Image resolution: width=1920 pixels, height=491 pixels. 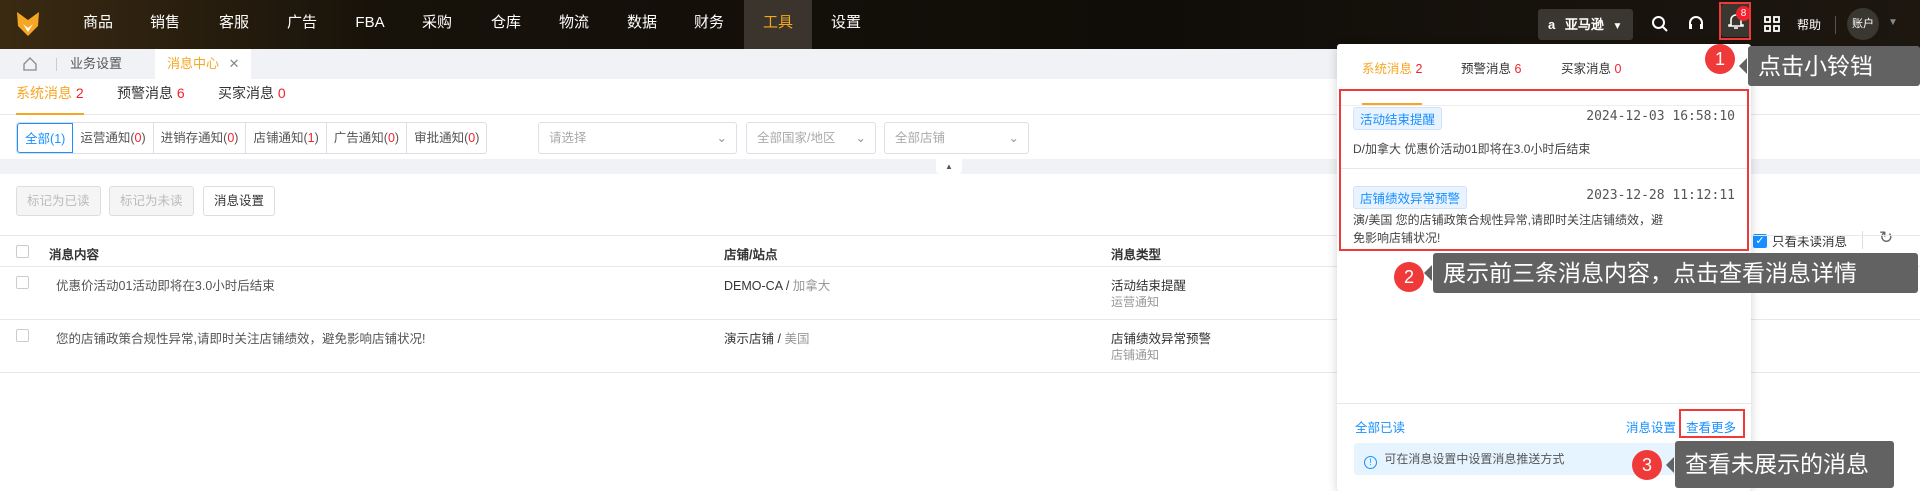 What do you see at coordinates (252, 97) in the screenshot?
I see `tab-buyer-messages: 买家消息 0` at bounding box center [252, 97].